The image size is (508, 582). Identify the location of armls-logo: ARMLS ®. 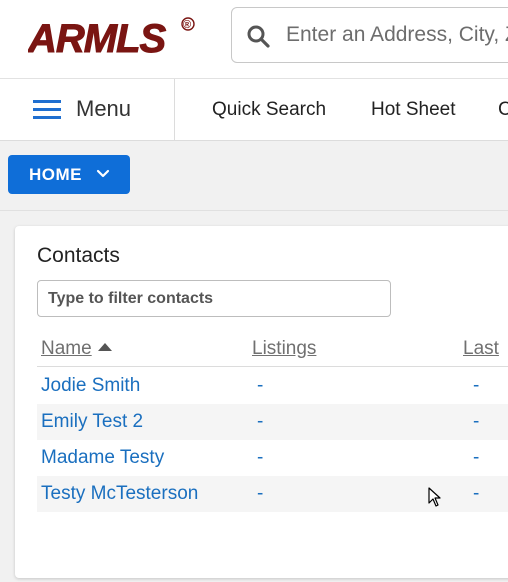
(113, 37).